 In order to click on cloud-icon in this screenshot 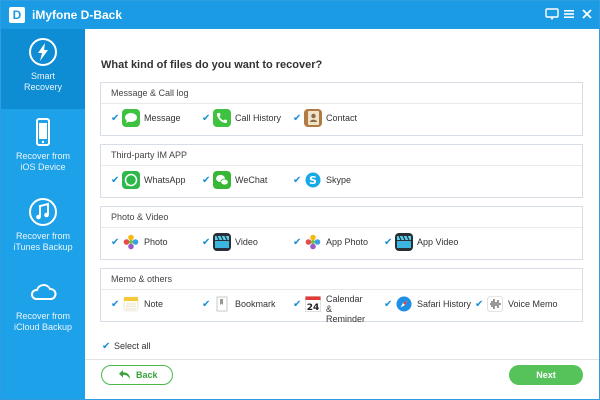, I will do `click(43, 292)`.